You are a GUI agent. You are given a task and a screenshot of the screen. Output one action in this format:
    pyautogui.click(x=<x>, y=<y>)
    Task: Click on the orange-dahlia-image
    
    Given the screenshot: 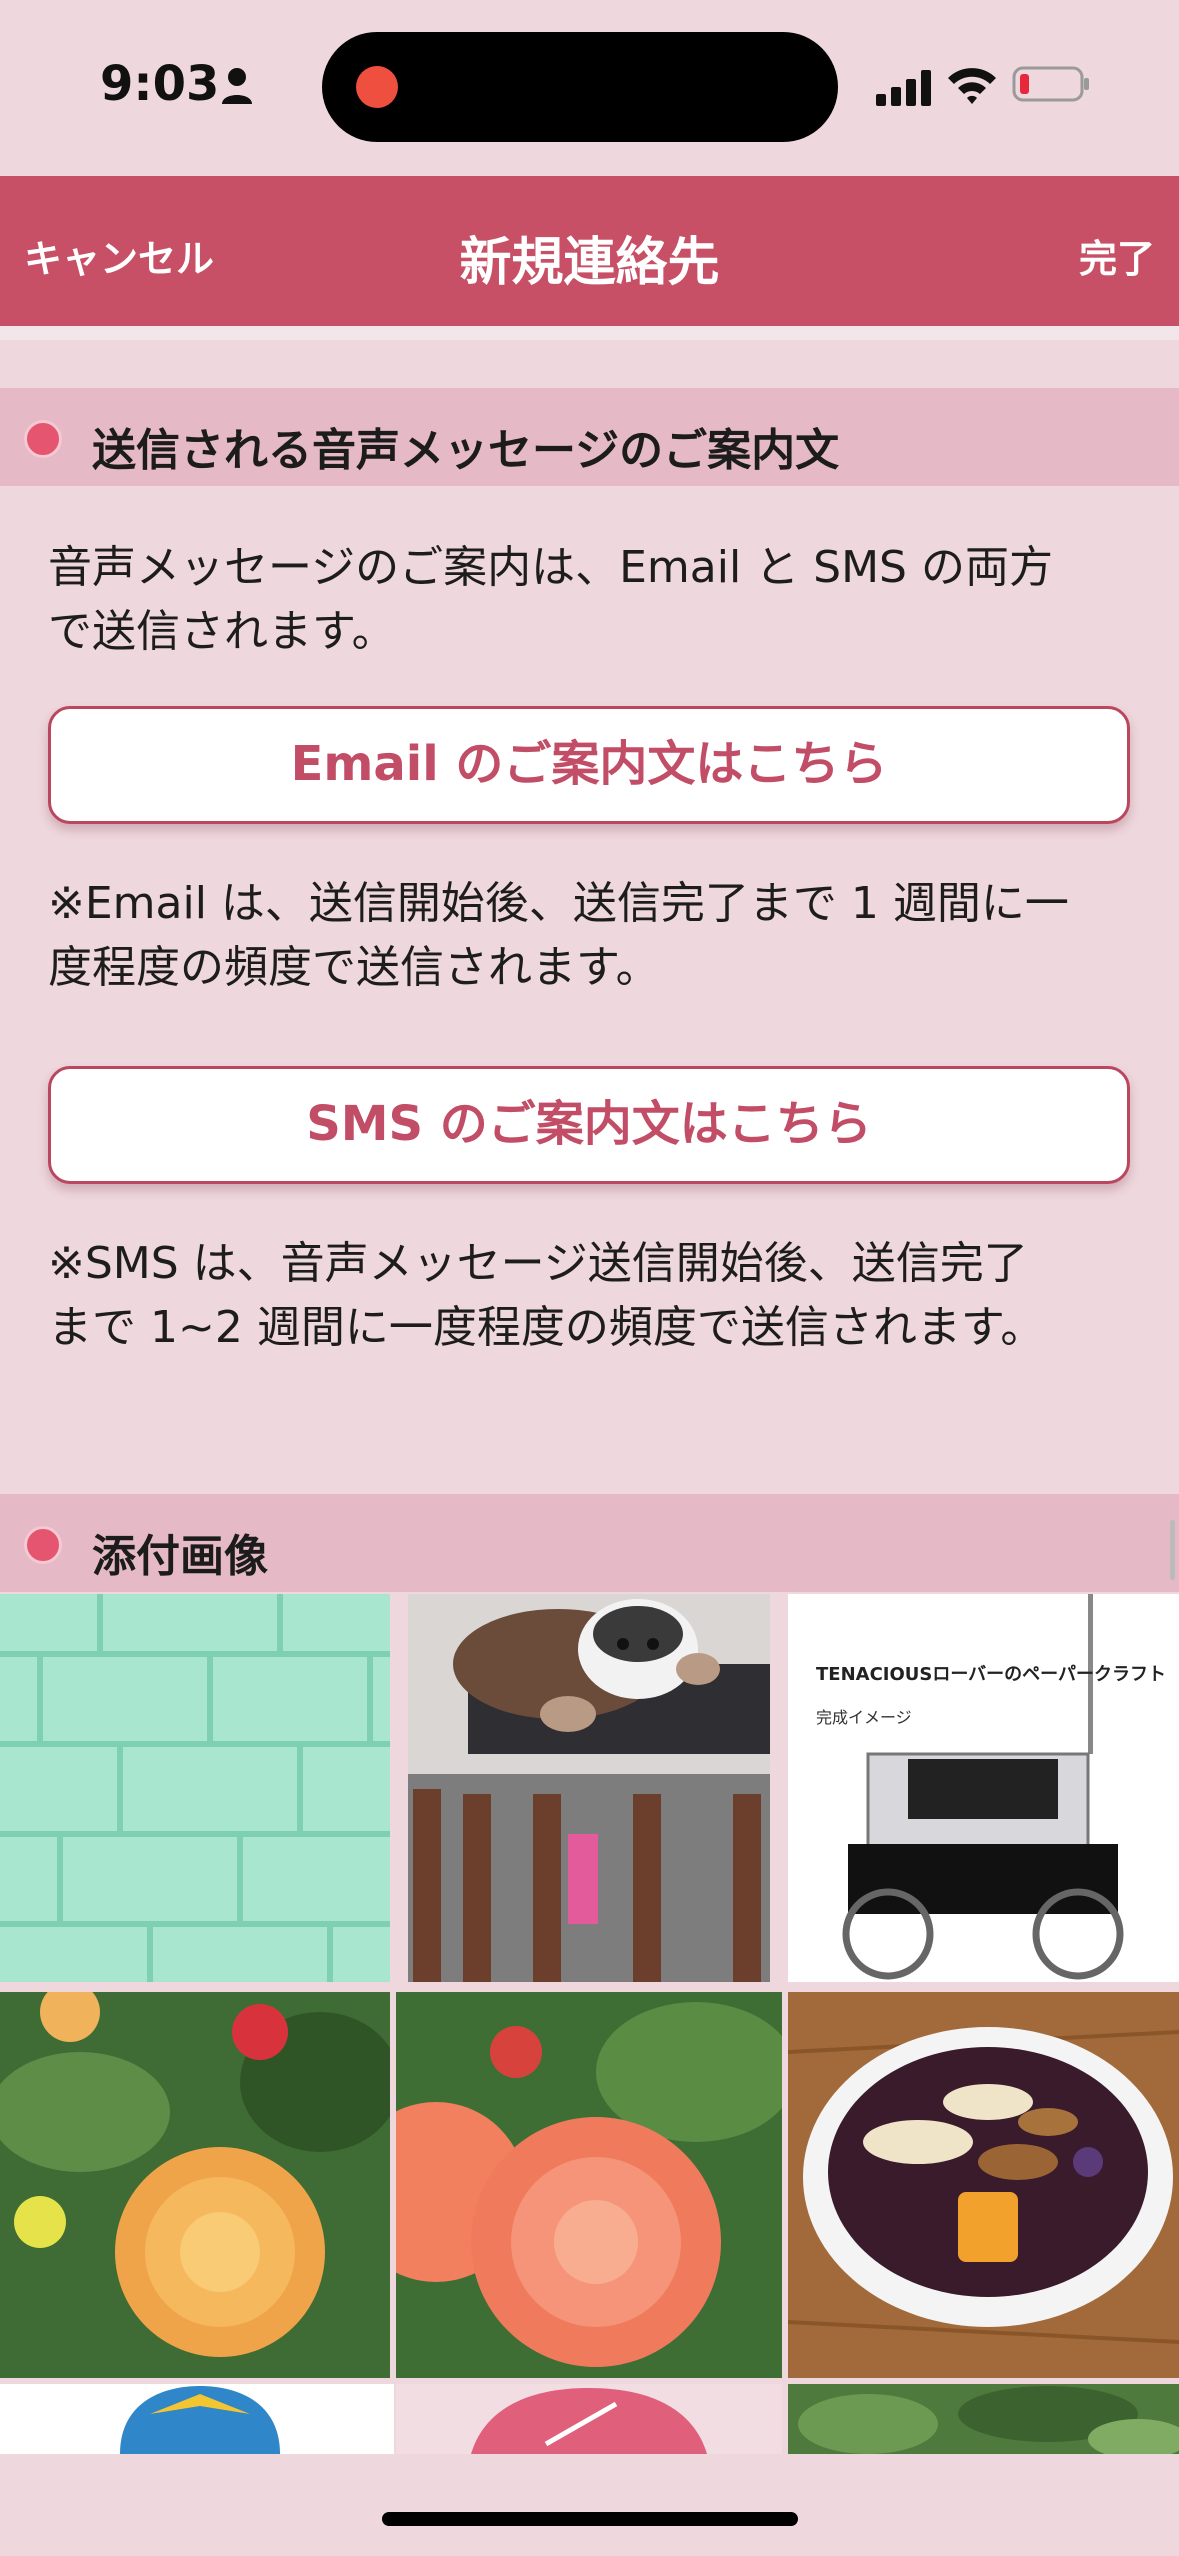 What is the action you would take?
    pyautogui.click(x=195, y=2185)
    